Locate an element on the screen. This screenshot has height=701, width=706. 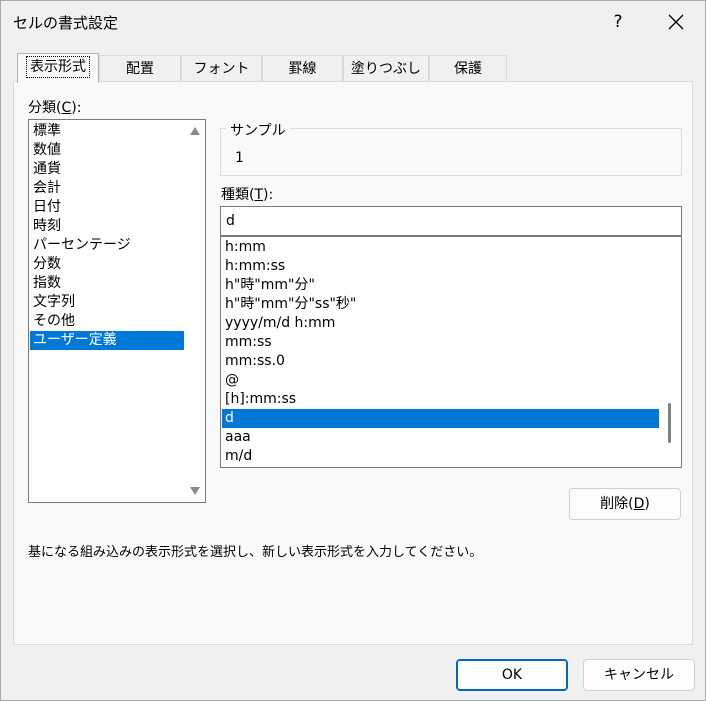
format-code-scrollbar is located at coordinates (670, 352).